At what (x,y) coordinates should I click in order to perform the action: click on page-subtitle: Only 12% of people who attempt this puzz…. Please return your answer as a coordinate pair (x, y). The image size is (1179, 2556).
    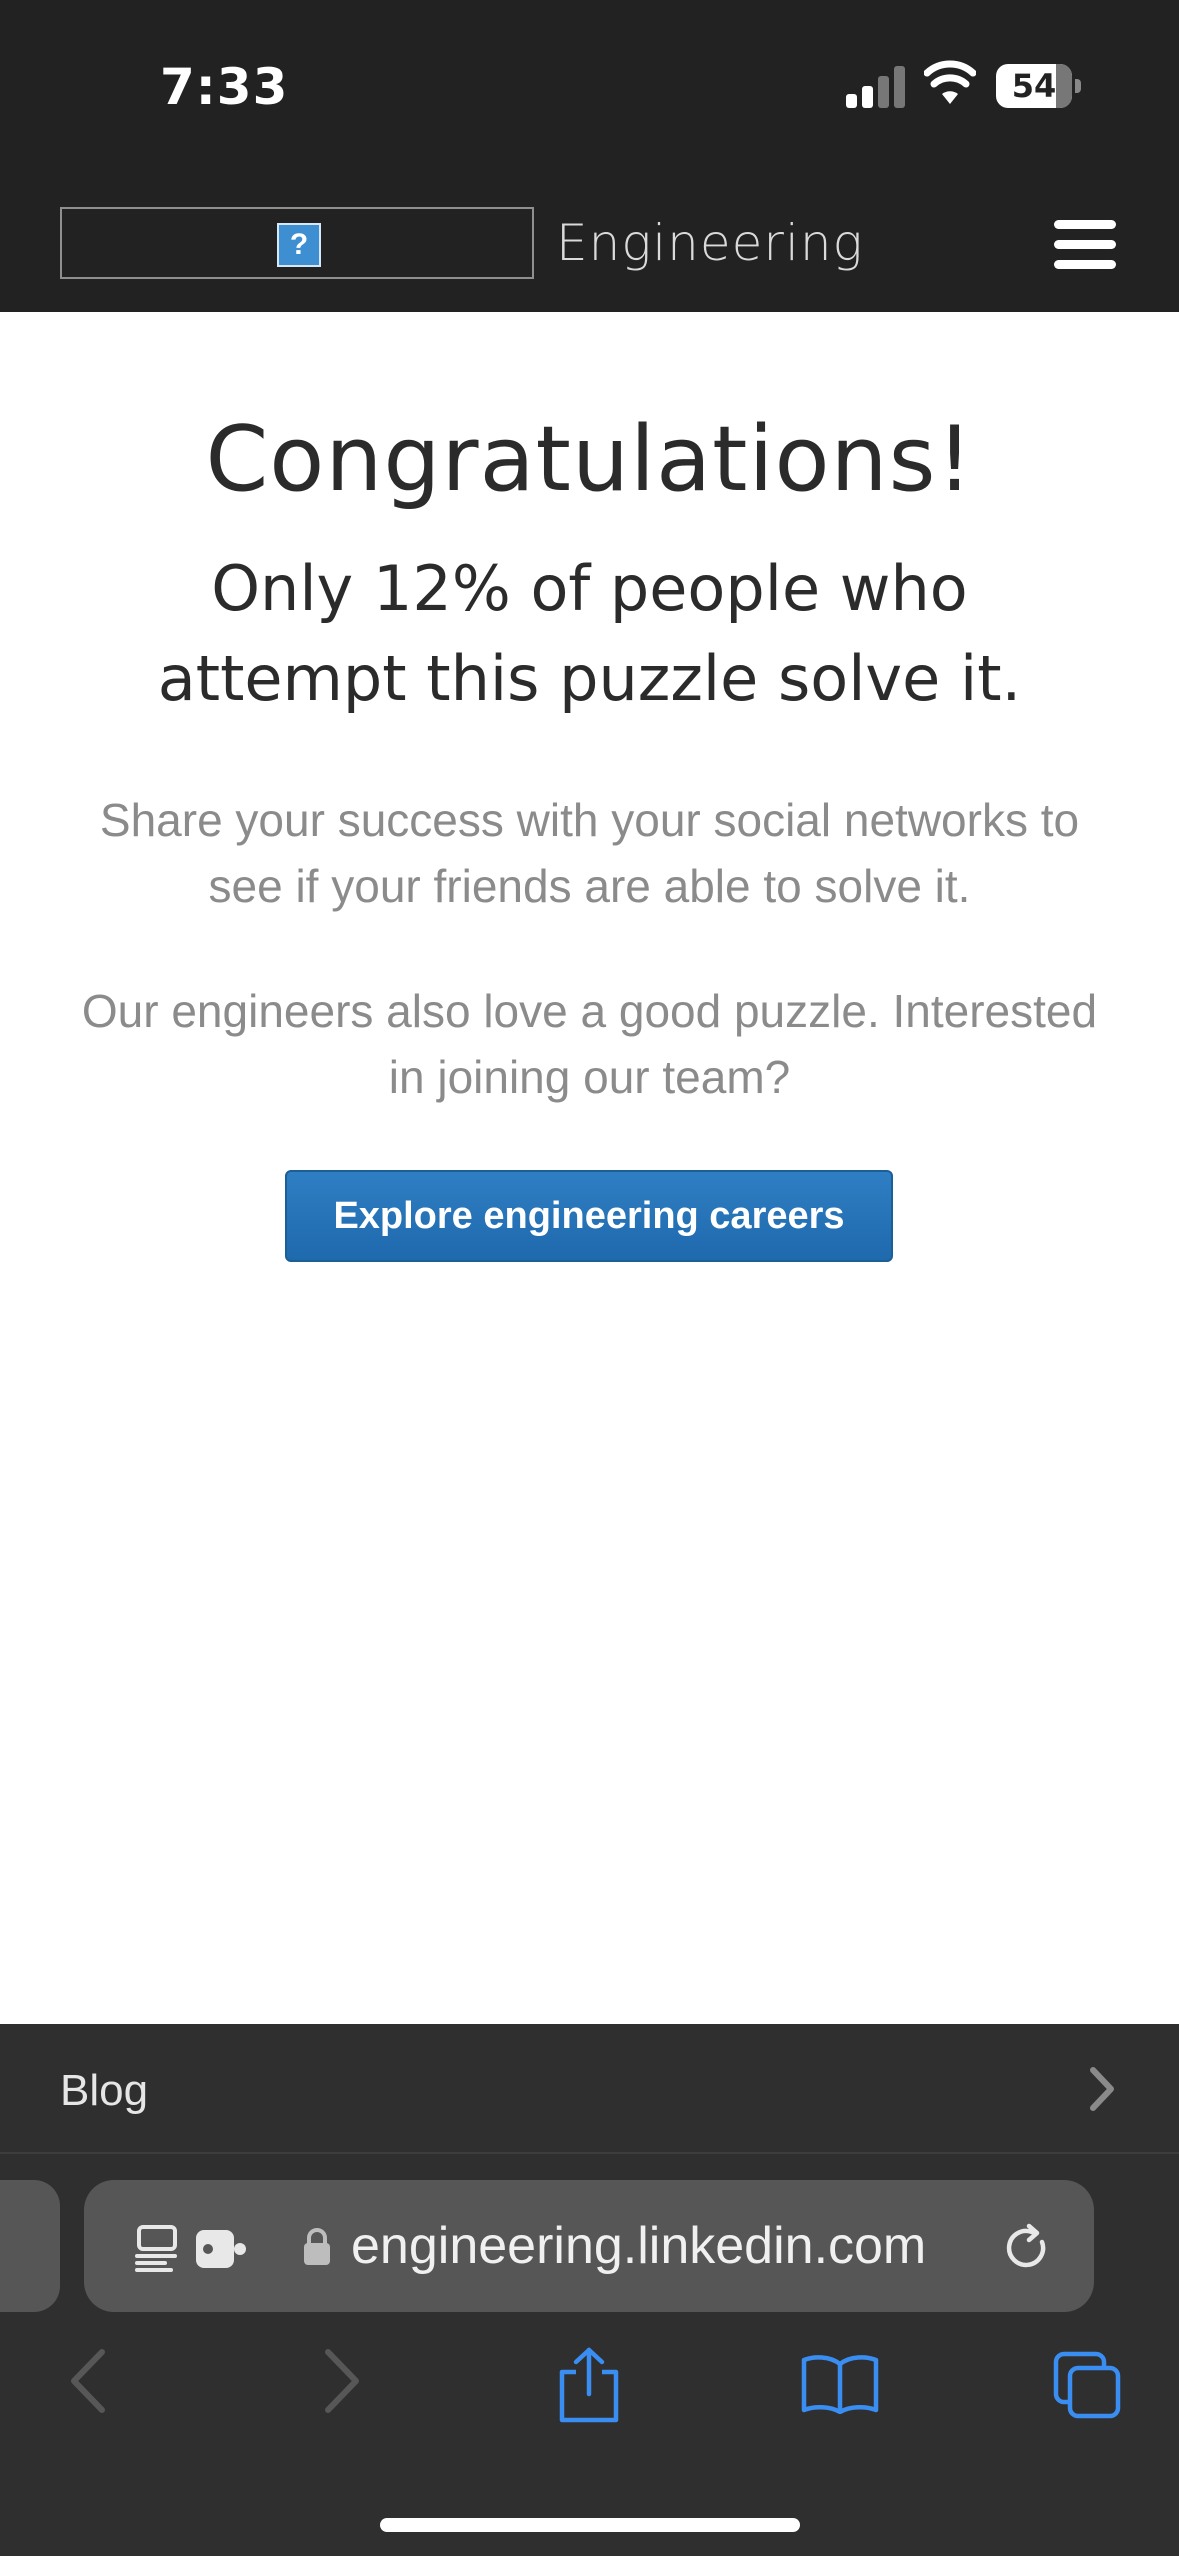
    Looking at the image, I should click on (589, 633).